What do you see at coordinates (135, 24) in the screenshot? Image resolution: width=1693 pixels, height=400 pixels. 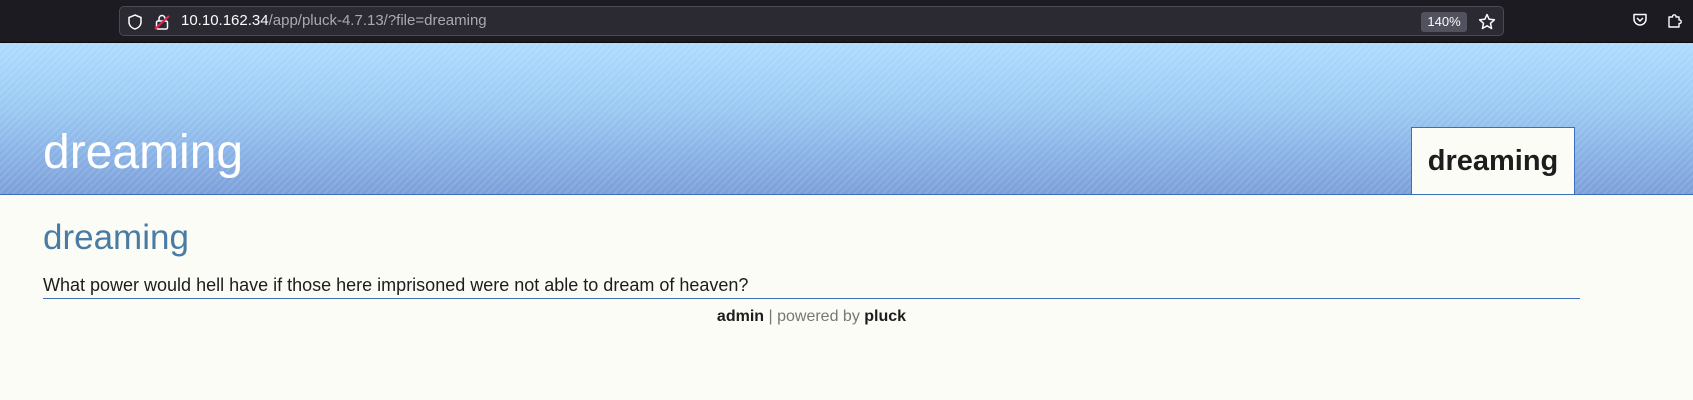 I see `shield-icon` at bounding box center [135, 24].